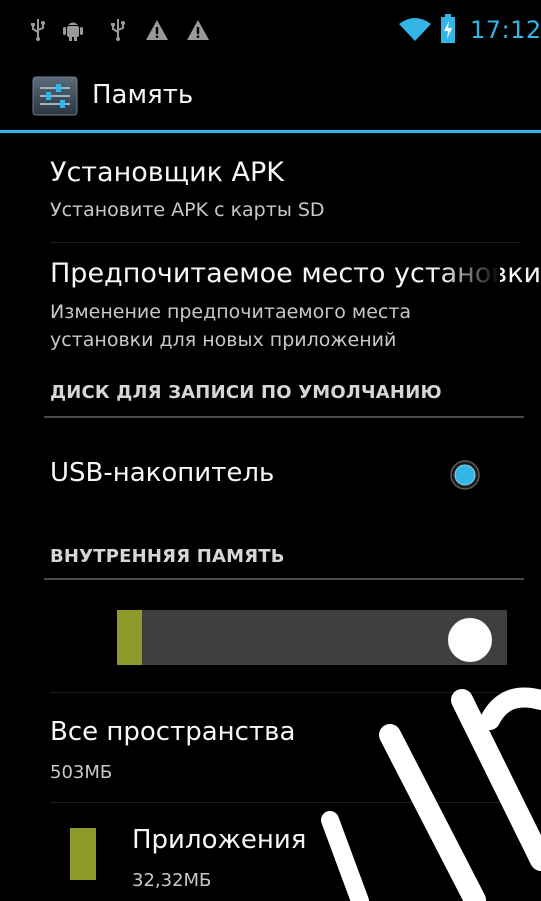 This screenshot has width=541, height=901. Describe the element at coordinates (172, 880) in the screenshot. I see `apps-value: 32,32МБ` at that location.